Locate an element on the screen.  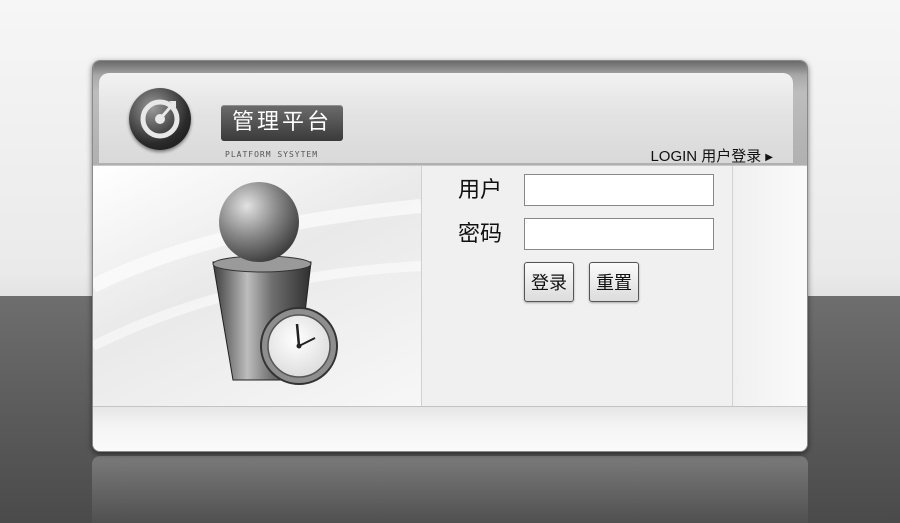
login-button: 登录 is located at coordinates (549, 282).